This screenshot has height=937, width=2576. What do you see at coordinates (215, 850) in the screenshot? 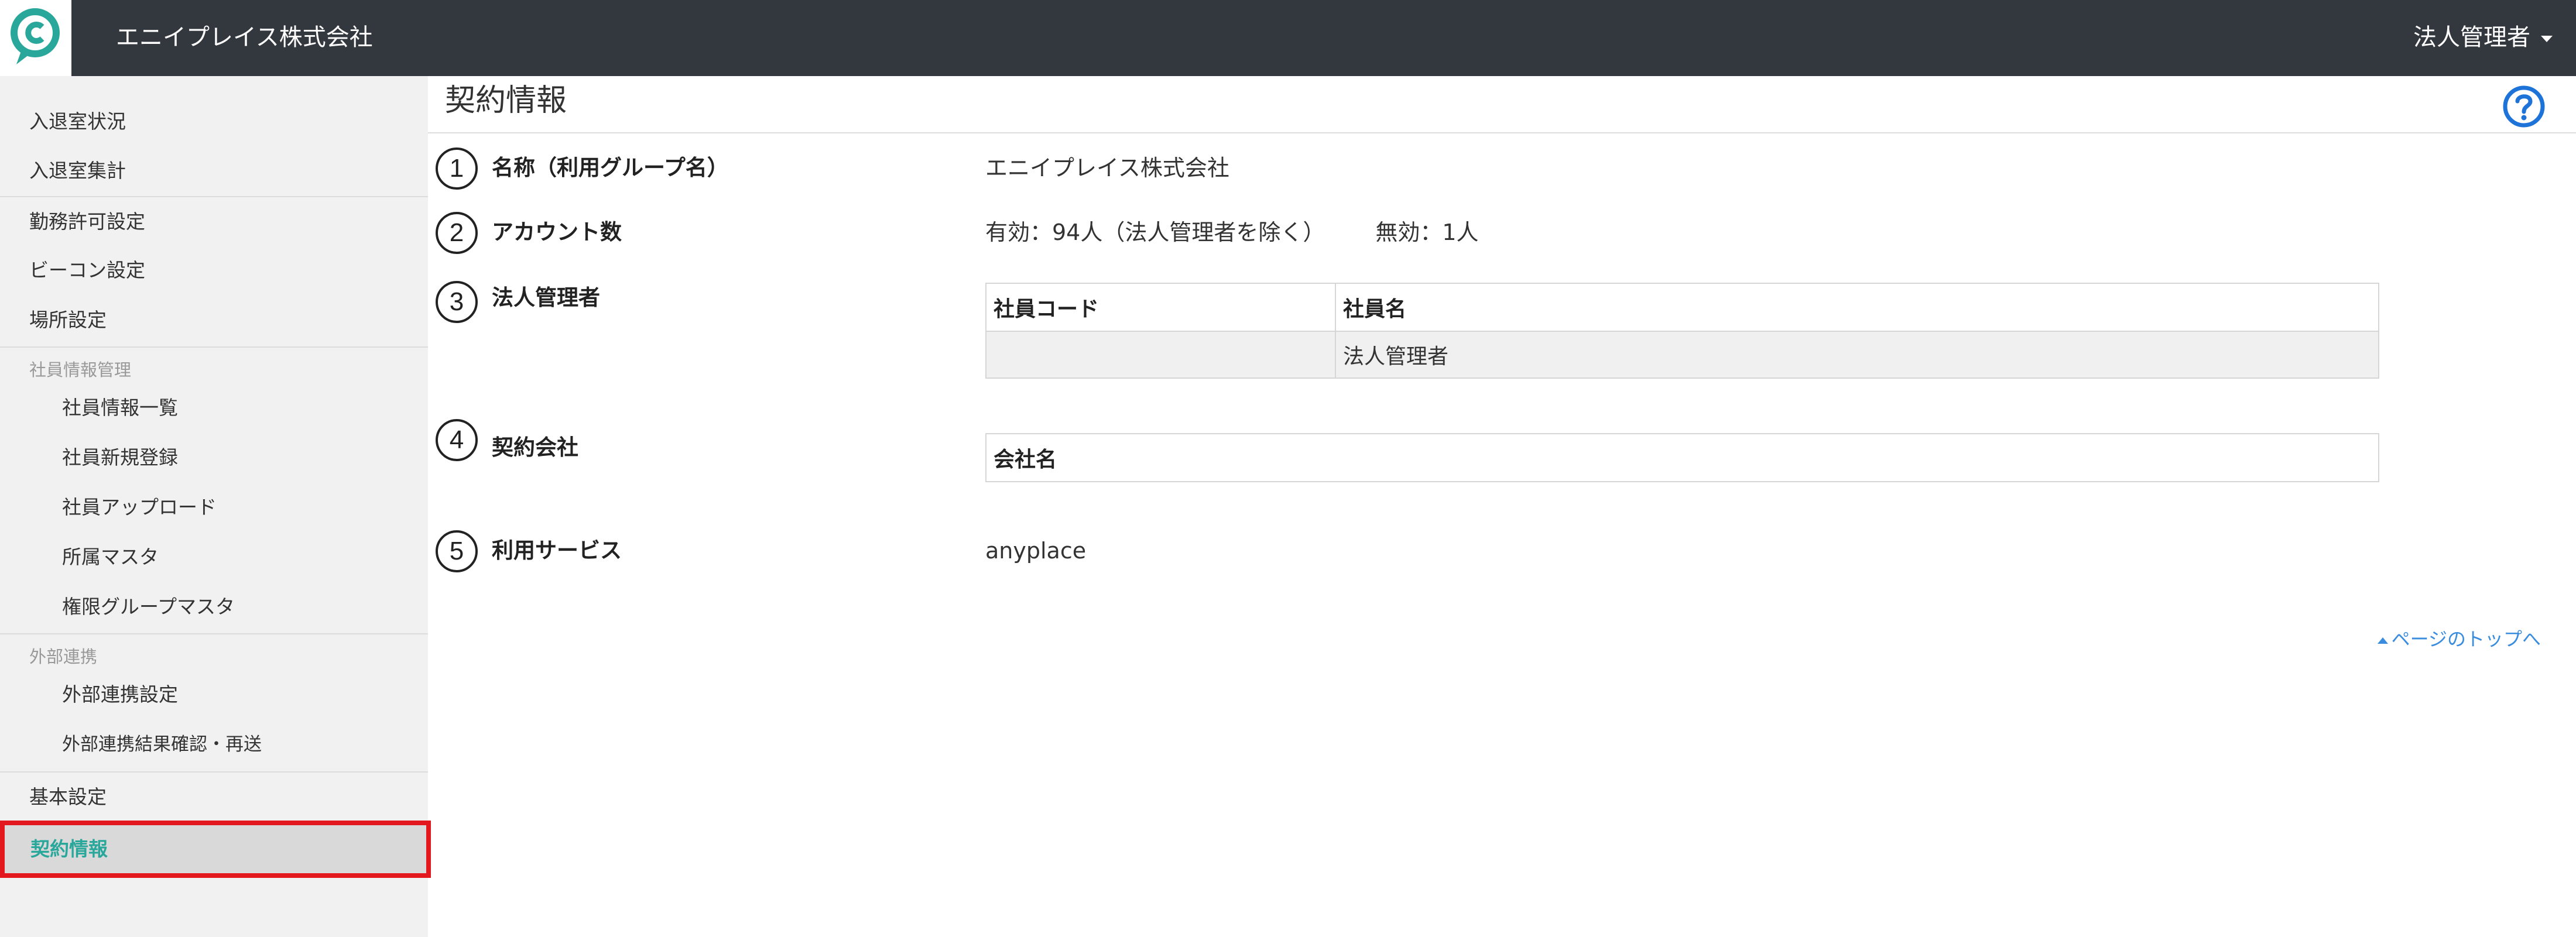
I see `sidebar-item-contract-info: 契約情報` at bounding box center [215, 850].